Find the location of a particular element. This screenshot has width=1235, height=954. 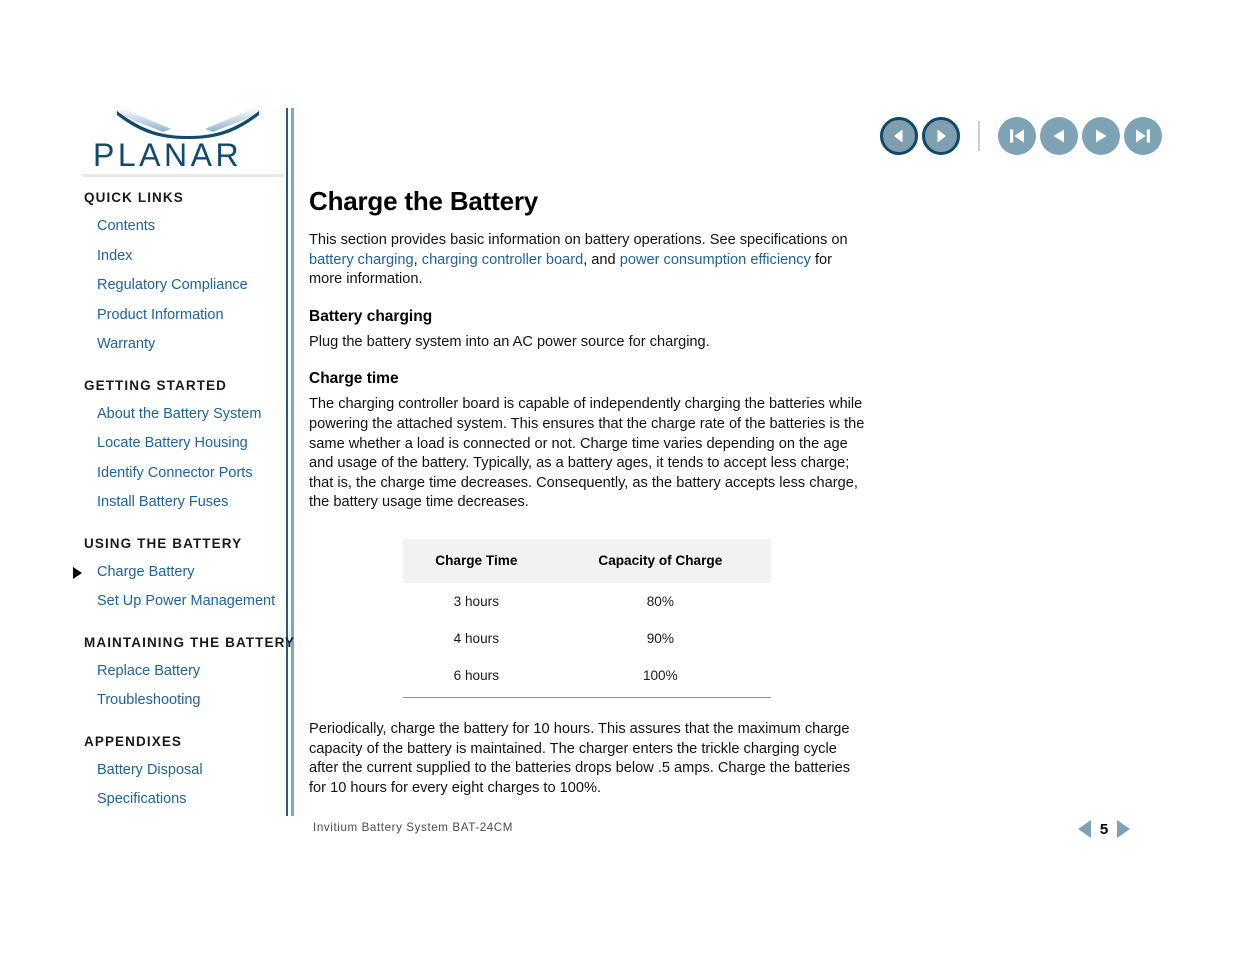

table-header: Charge Time Capacity of Charge is located at coordinates (587, 560).